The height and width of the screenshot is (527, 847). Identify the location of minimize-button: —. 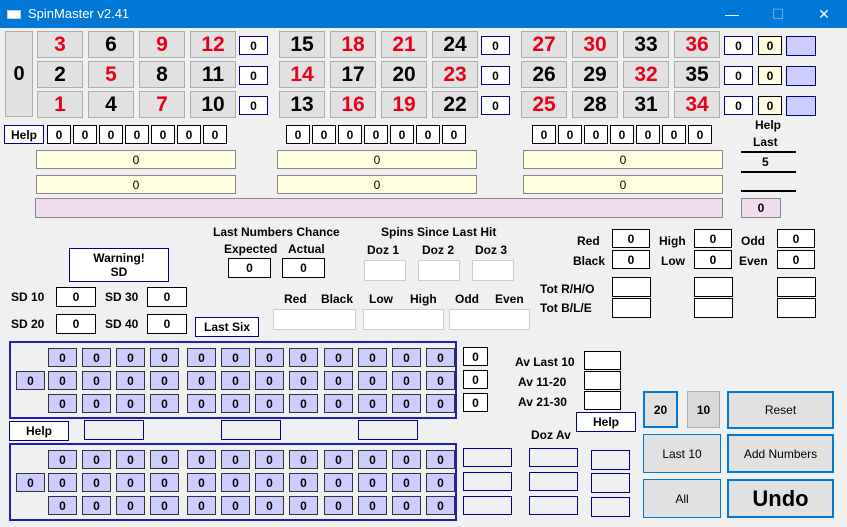
(732, 14).